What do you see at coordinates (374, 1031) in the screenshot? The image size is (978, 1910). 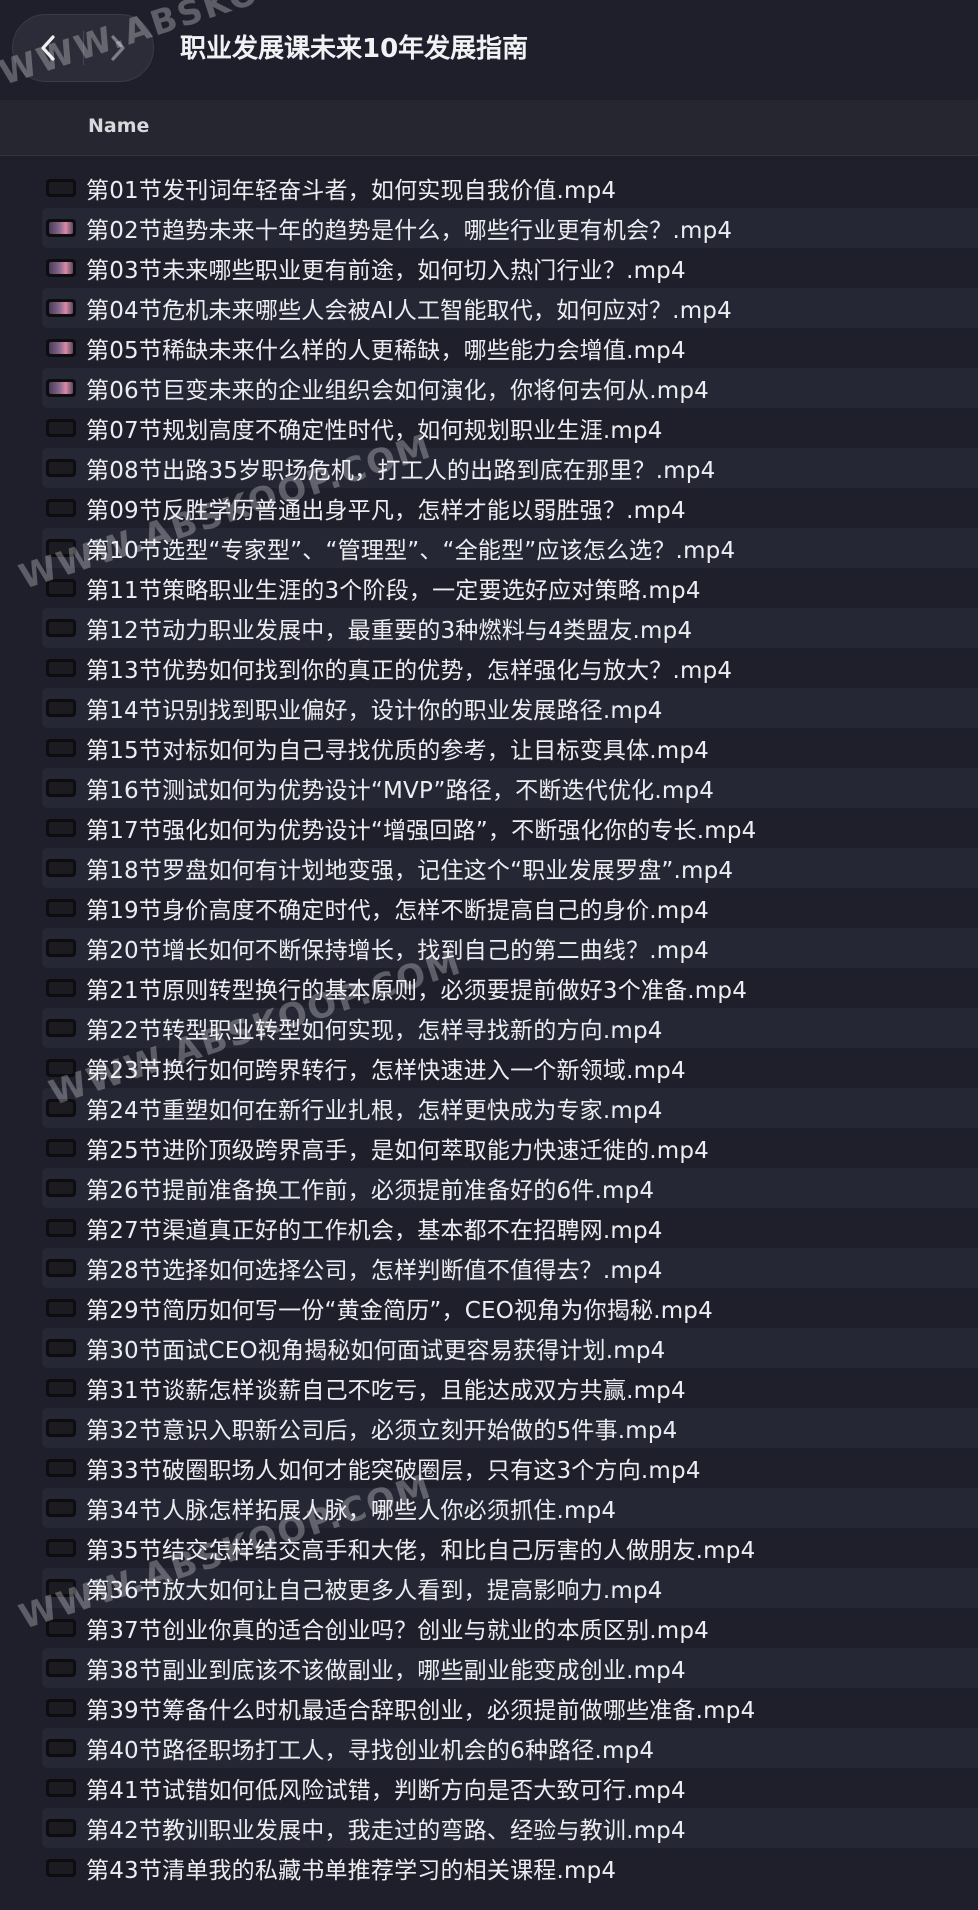 I see `file-name: 第22节转型职业转型如何实现，怎样寻找新的方向.mp4` at bounding box center [374, 1031].